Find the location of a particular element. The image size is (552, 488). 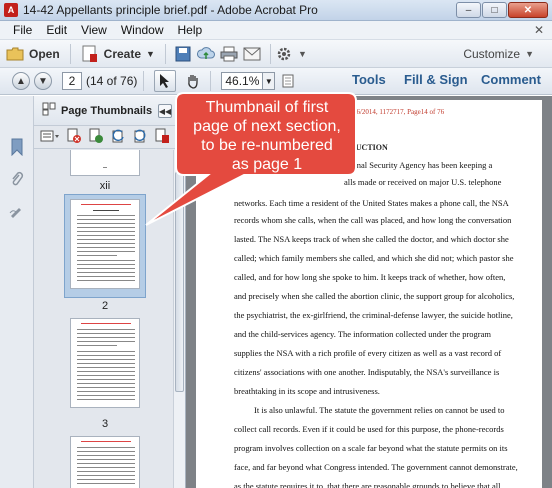

main-toolbar: Open Create ▼ ▼ Customize ▼ is located at coordinates (276, 54).